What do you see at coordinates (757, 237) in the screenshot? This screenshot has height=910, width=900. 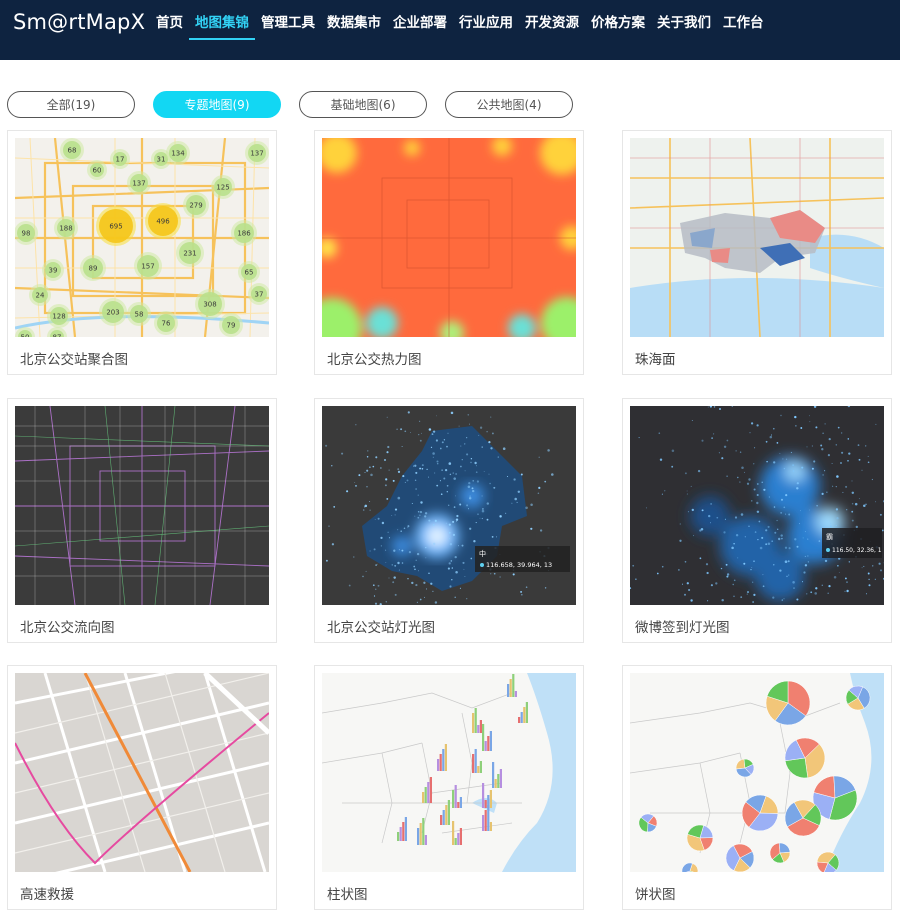 I see `polygon-map-thumbnail` at bounding box center [757, 237].